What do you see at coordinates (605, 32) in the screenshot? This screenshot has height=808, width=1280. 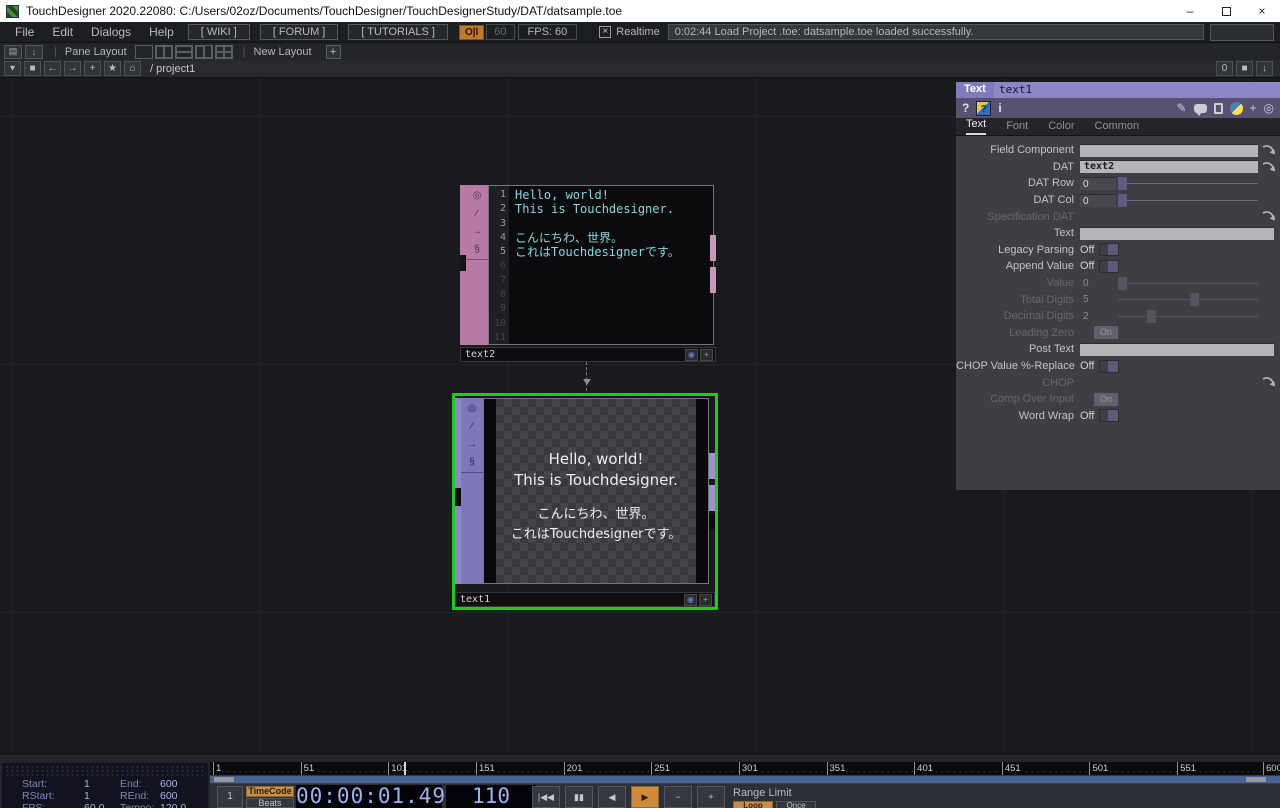 I see `realtime-checkbox-icon: ×` at bounding box center [605, 32].